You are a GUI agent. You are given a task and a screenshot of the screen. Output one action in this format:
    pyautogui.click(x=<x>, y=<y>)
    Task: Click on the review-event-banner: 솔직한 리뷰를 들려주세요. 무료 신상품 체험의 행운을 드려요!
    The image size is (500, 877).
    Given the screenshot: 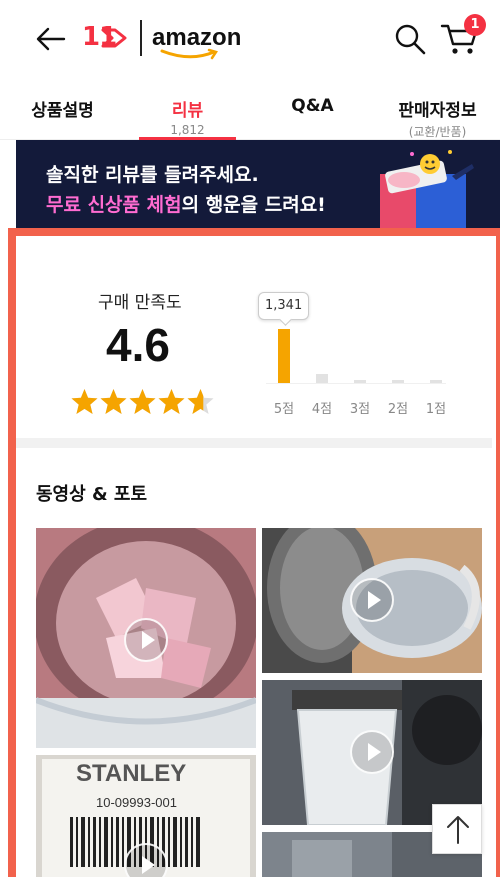 What is the action you would take?
    pyautogui.click(x=258, y=185)
    